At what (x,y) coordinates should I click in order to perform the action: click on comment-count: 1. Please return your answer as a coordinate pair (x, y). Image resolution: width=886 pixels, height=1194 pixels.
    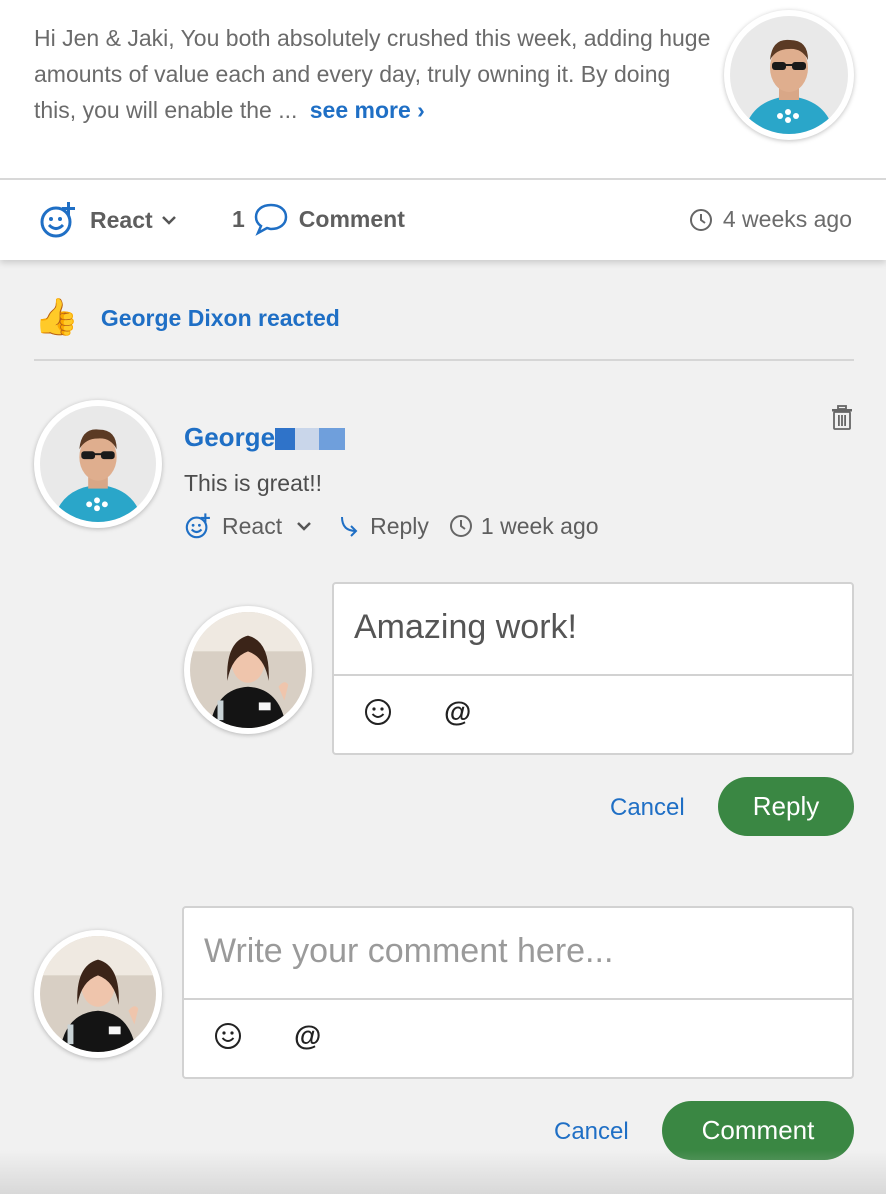
    Looking at the image, I should click on (238, 218).